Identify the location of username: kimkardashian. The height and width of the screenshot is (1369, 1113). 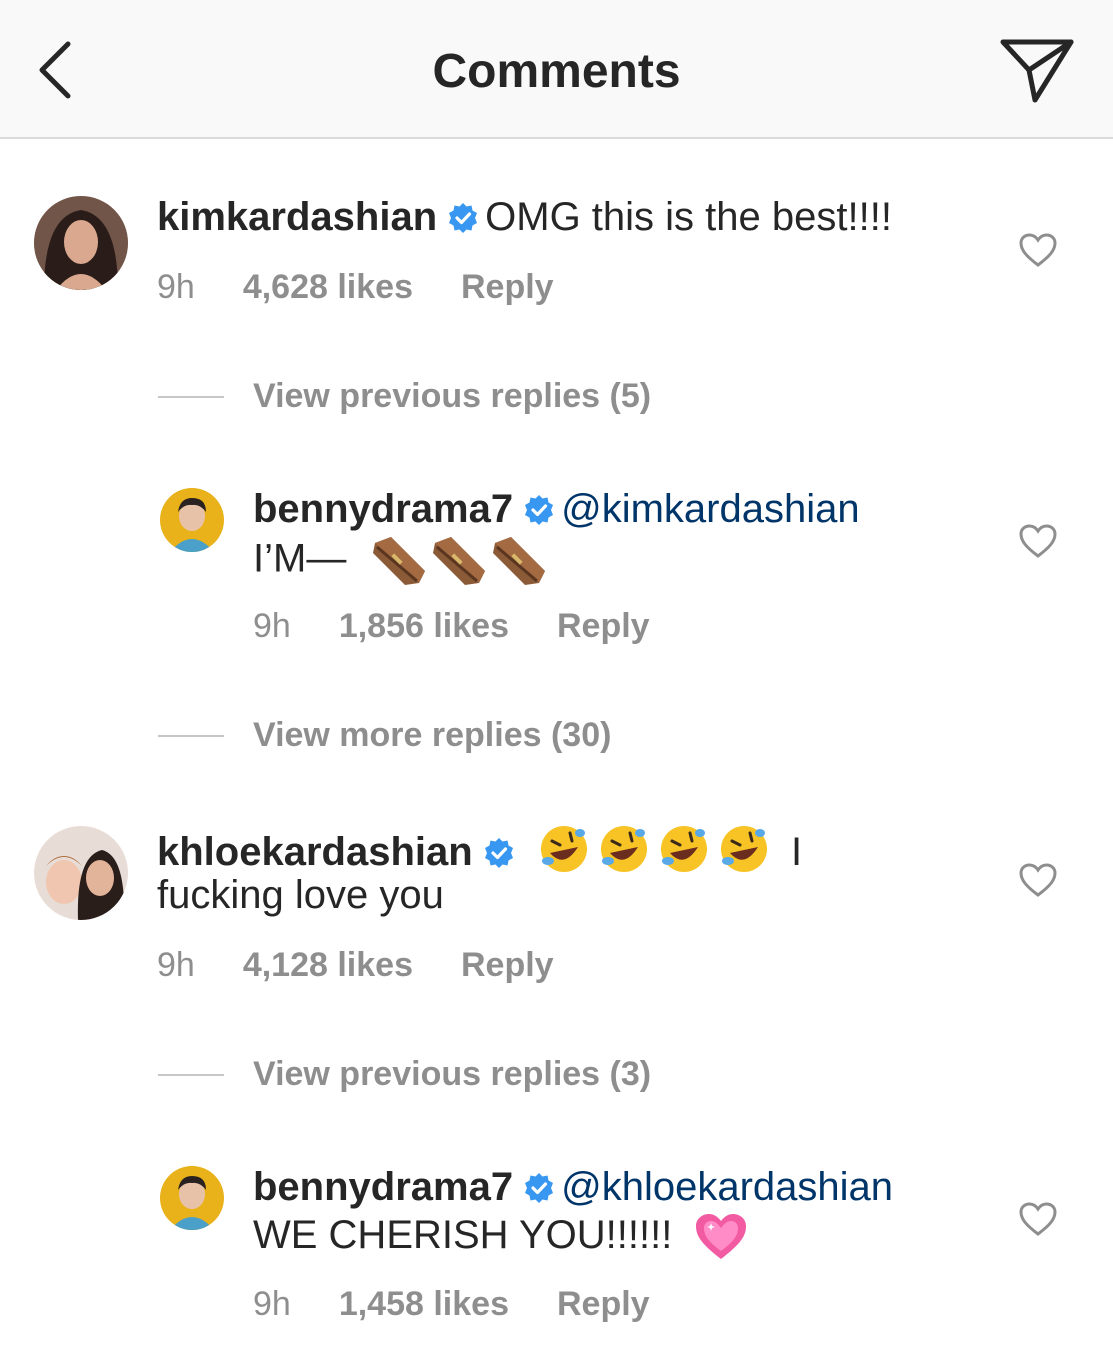
(297, 217).